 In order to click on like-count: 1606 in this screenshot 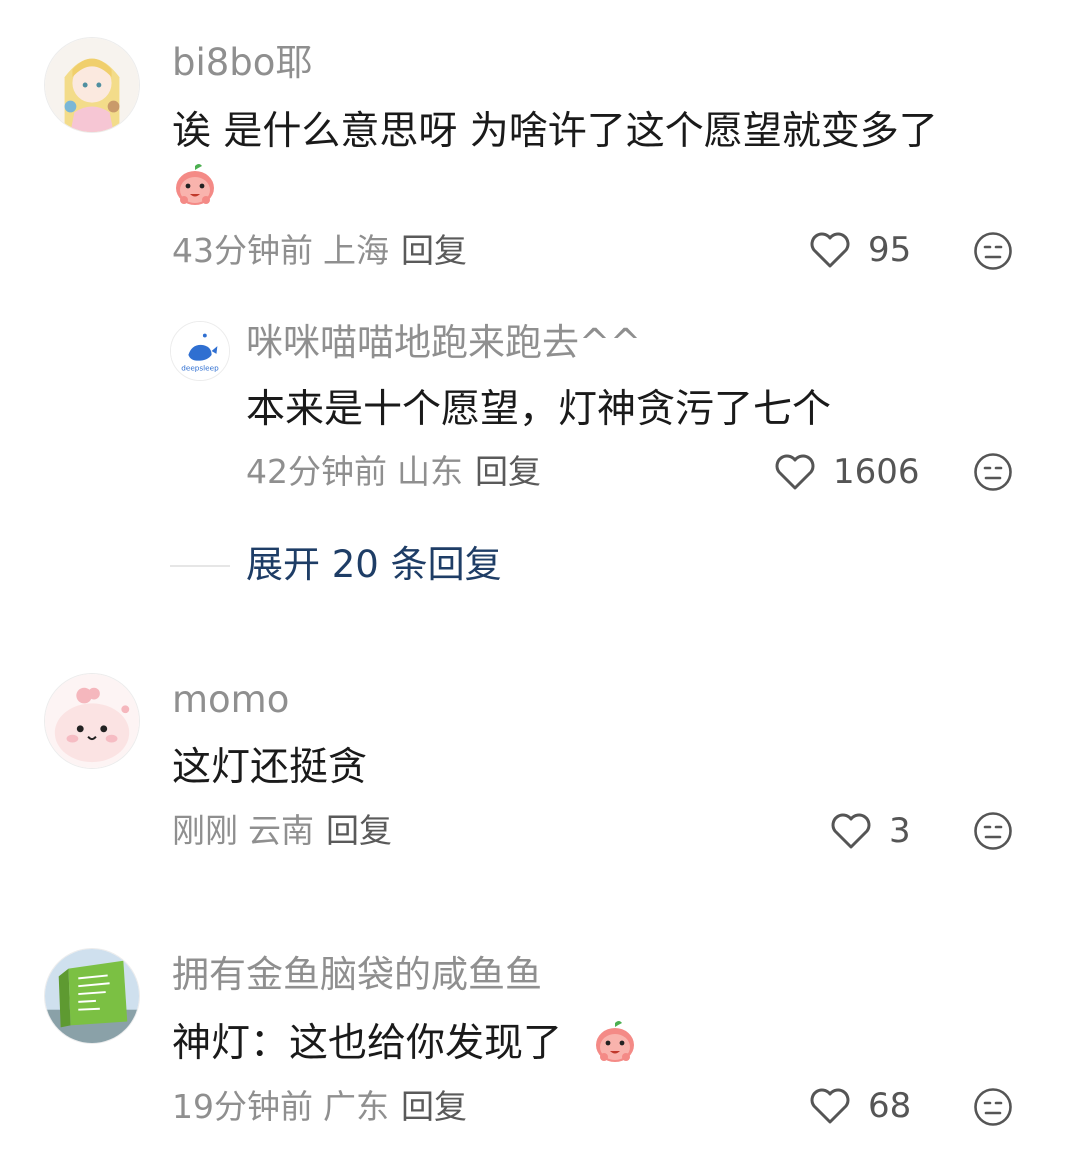, I will do `click(876, 472)`.